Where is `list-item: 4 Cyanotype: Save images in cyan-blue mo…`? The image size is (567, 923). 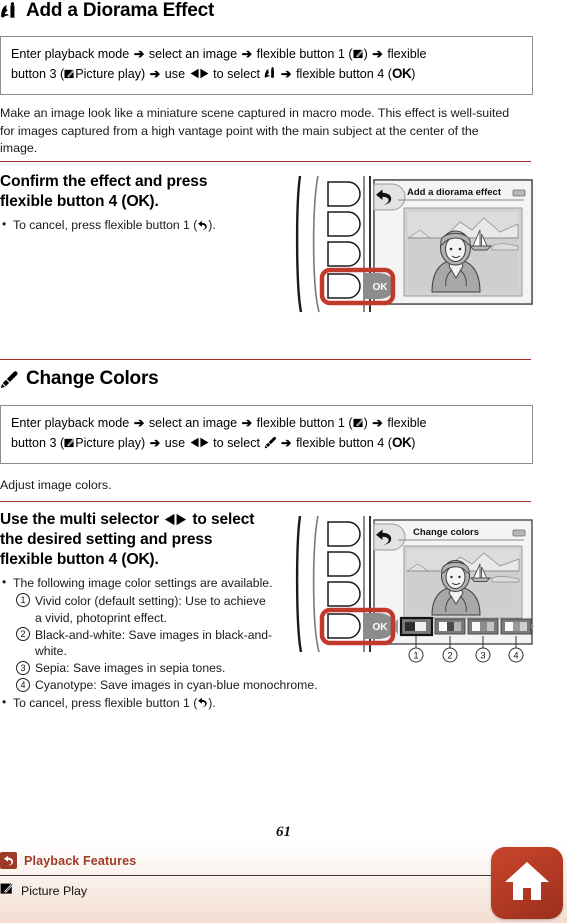
list-item: 4 Cyanotype: Save images in cyan-blue mo… is located at coordinates (205, 685).